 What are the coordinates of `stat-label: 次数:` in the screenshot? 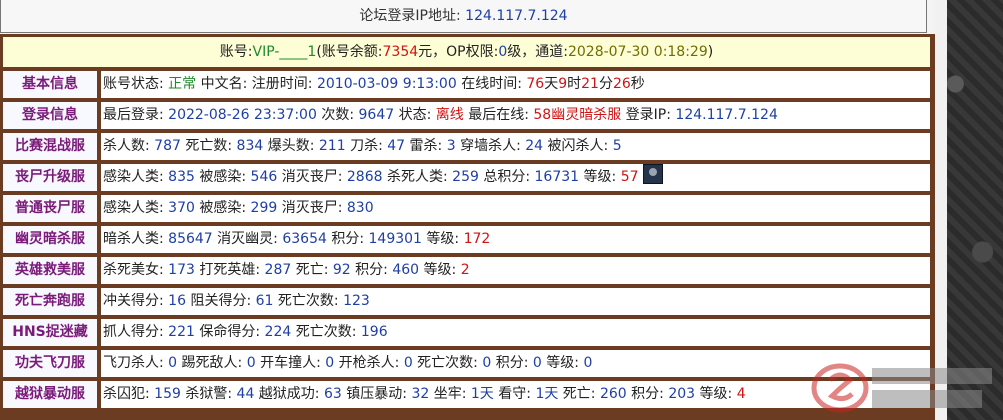 It's located at (337, 115).